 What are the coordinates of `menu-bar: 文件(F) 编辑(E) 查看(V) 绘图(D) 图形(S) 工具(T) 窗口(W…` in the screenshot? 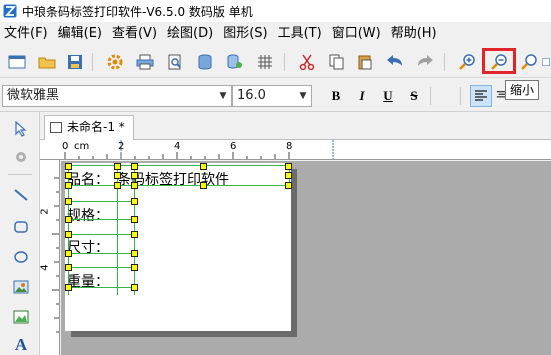 It's located at (275, 34).